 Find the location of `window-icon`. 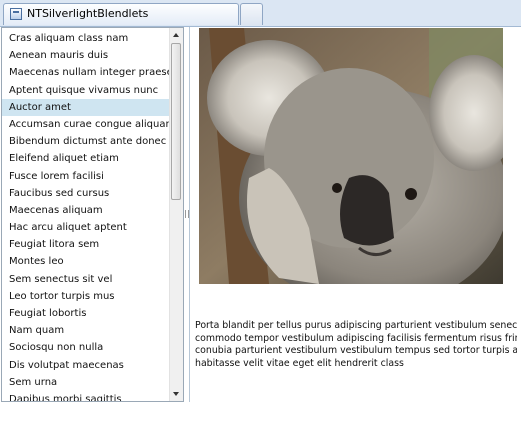

window-icon is located at coordinates (16, 14).